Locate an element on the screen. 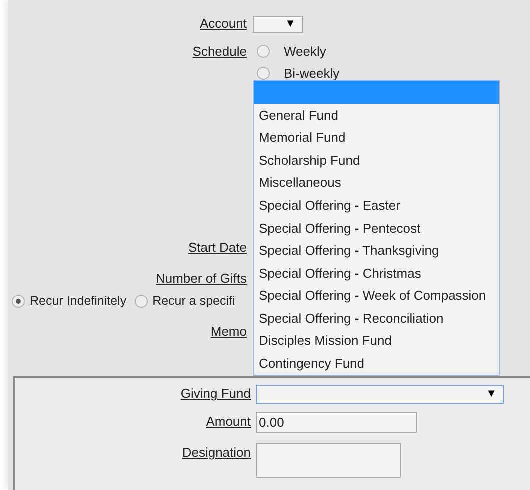 The height and width of the screenshot is (490, 530). field-label: Designation is located at coordinates (216, 453).